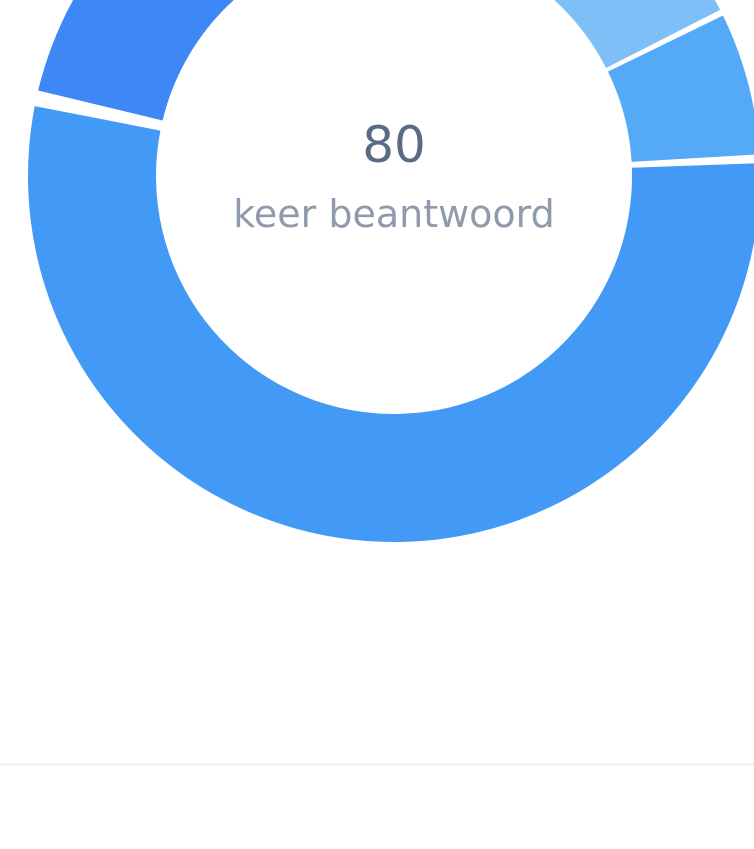 Image resolution: width=754 pixels, height=849 pixels. I want to click on section-divider, so click(377, 764).